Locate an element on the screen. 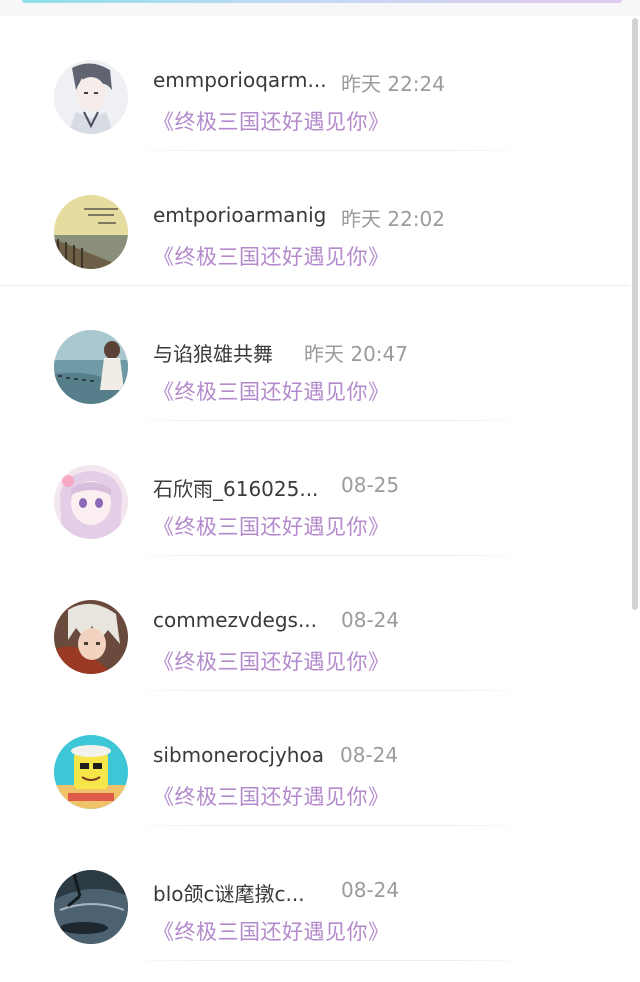 This screenshot has width=640, height=982. conversation-item: 石欣雨_616025... 08-25 《终极三国还好遇见你》 is located at coordinates (315, 488).